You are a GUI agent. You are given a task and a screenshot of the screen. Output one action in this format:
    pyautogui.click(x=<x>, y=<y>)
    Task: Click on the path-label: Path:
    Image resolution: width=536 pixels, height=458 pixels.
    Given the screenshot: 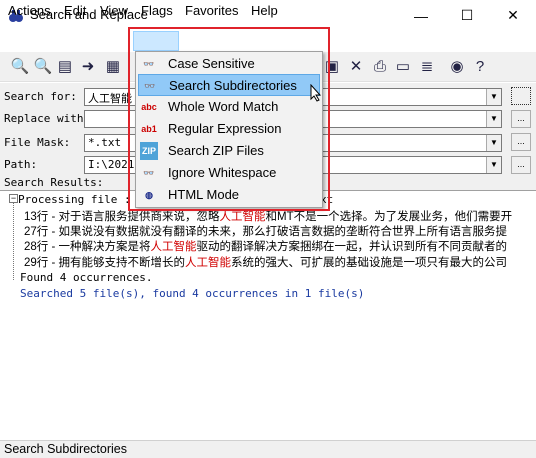 What is the action you would take?
    pyautogui.click(x=21, y=164)
    